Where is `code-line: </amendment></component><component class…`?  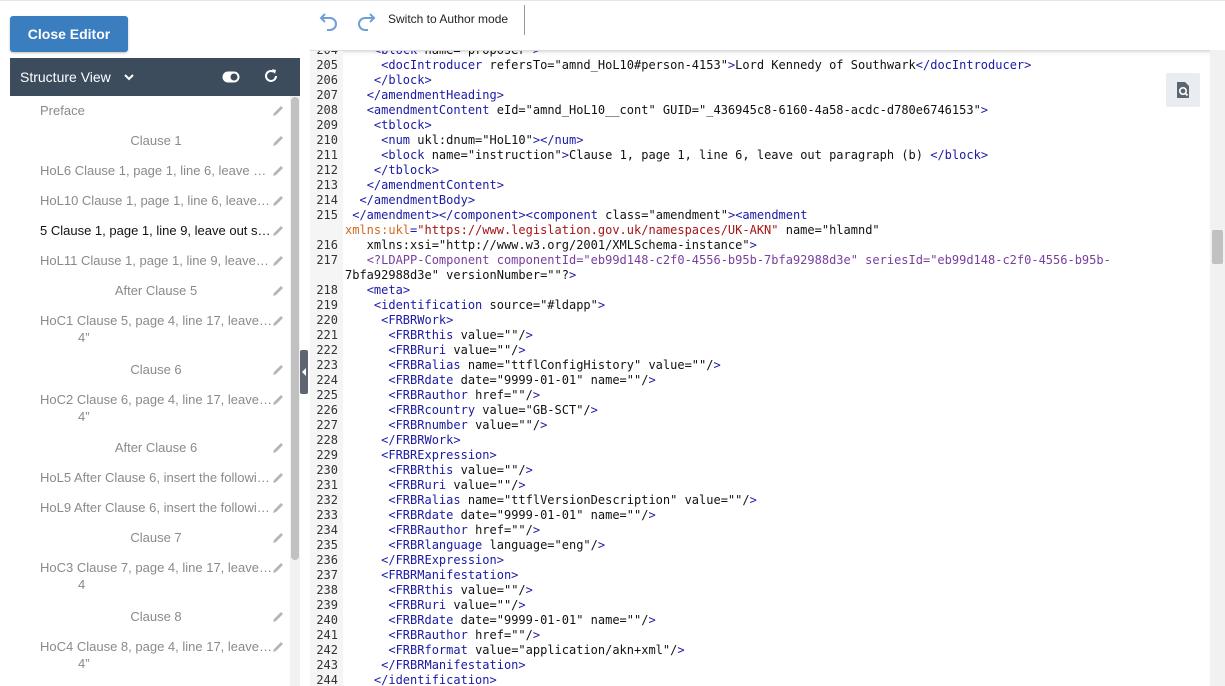 code-line: </amendment></component><component class… is located at coordinates (576, 215).